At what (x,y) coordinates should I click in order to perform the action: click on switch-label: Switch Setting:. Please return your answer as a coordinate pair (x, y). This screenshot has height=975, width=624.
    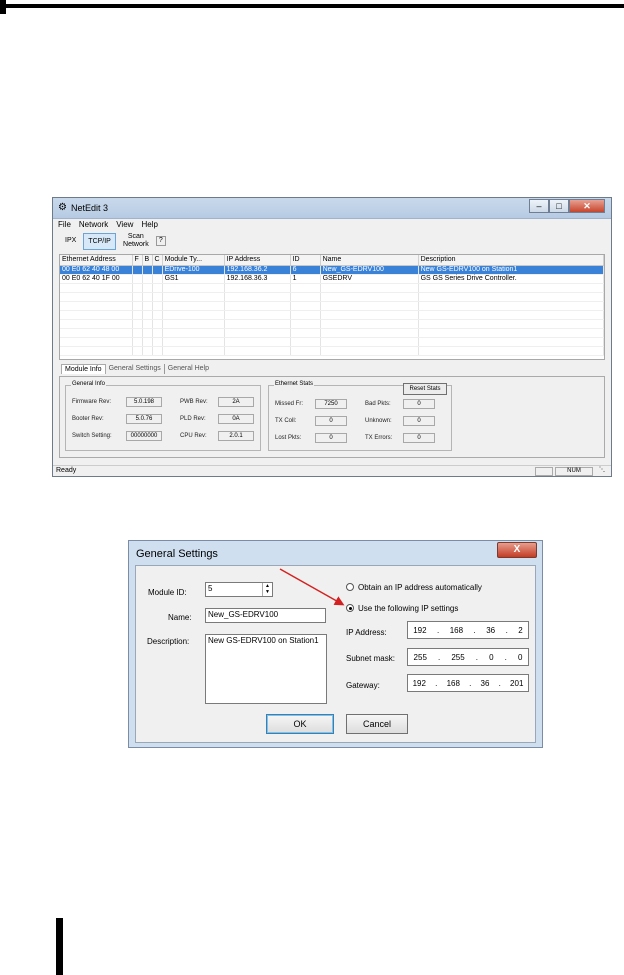
    Looking at the image, I should click on (92, 436).